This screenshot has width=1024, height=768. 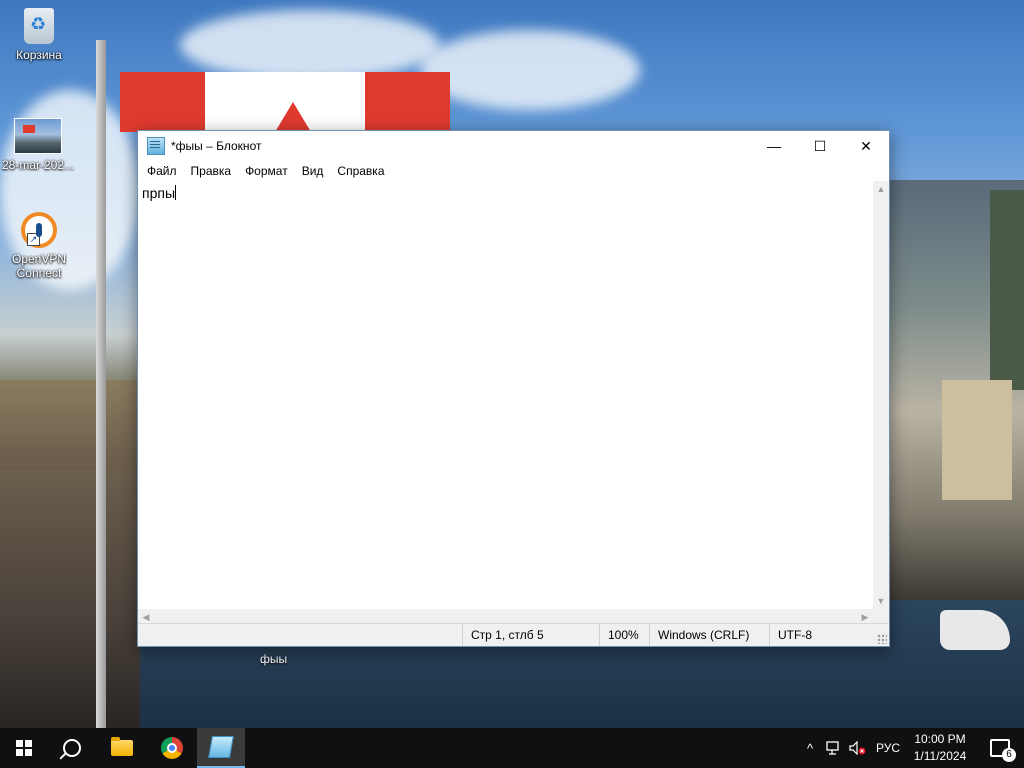 I want to click on menu-help: Справка, so click(x=360, y=171).